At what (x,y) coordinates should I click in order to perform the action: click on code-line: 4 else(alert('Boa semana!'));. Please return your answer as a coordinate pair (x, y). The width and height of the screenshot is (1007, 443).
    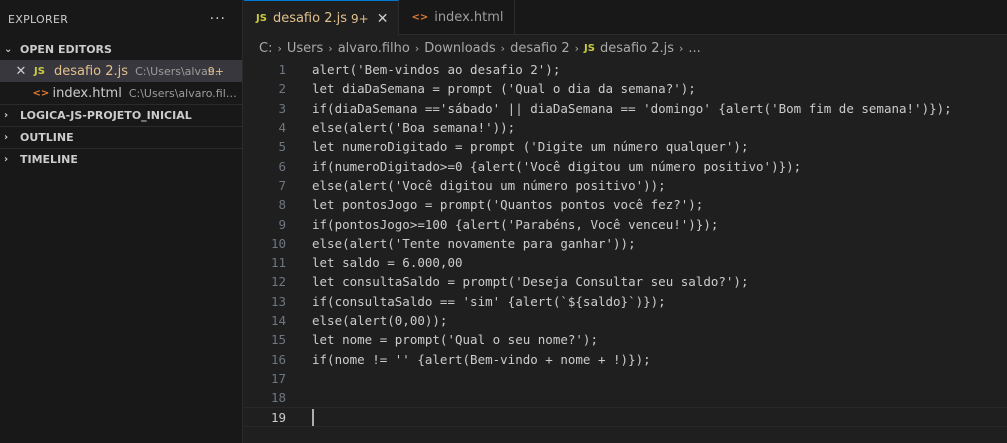
    Looking at the image, I should click on (625, 127).